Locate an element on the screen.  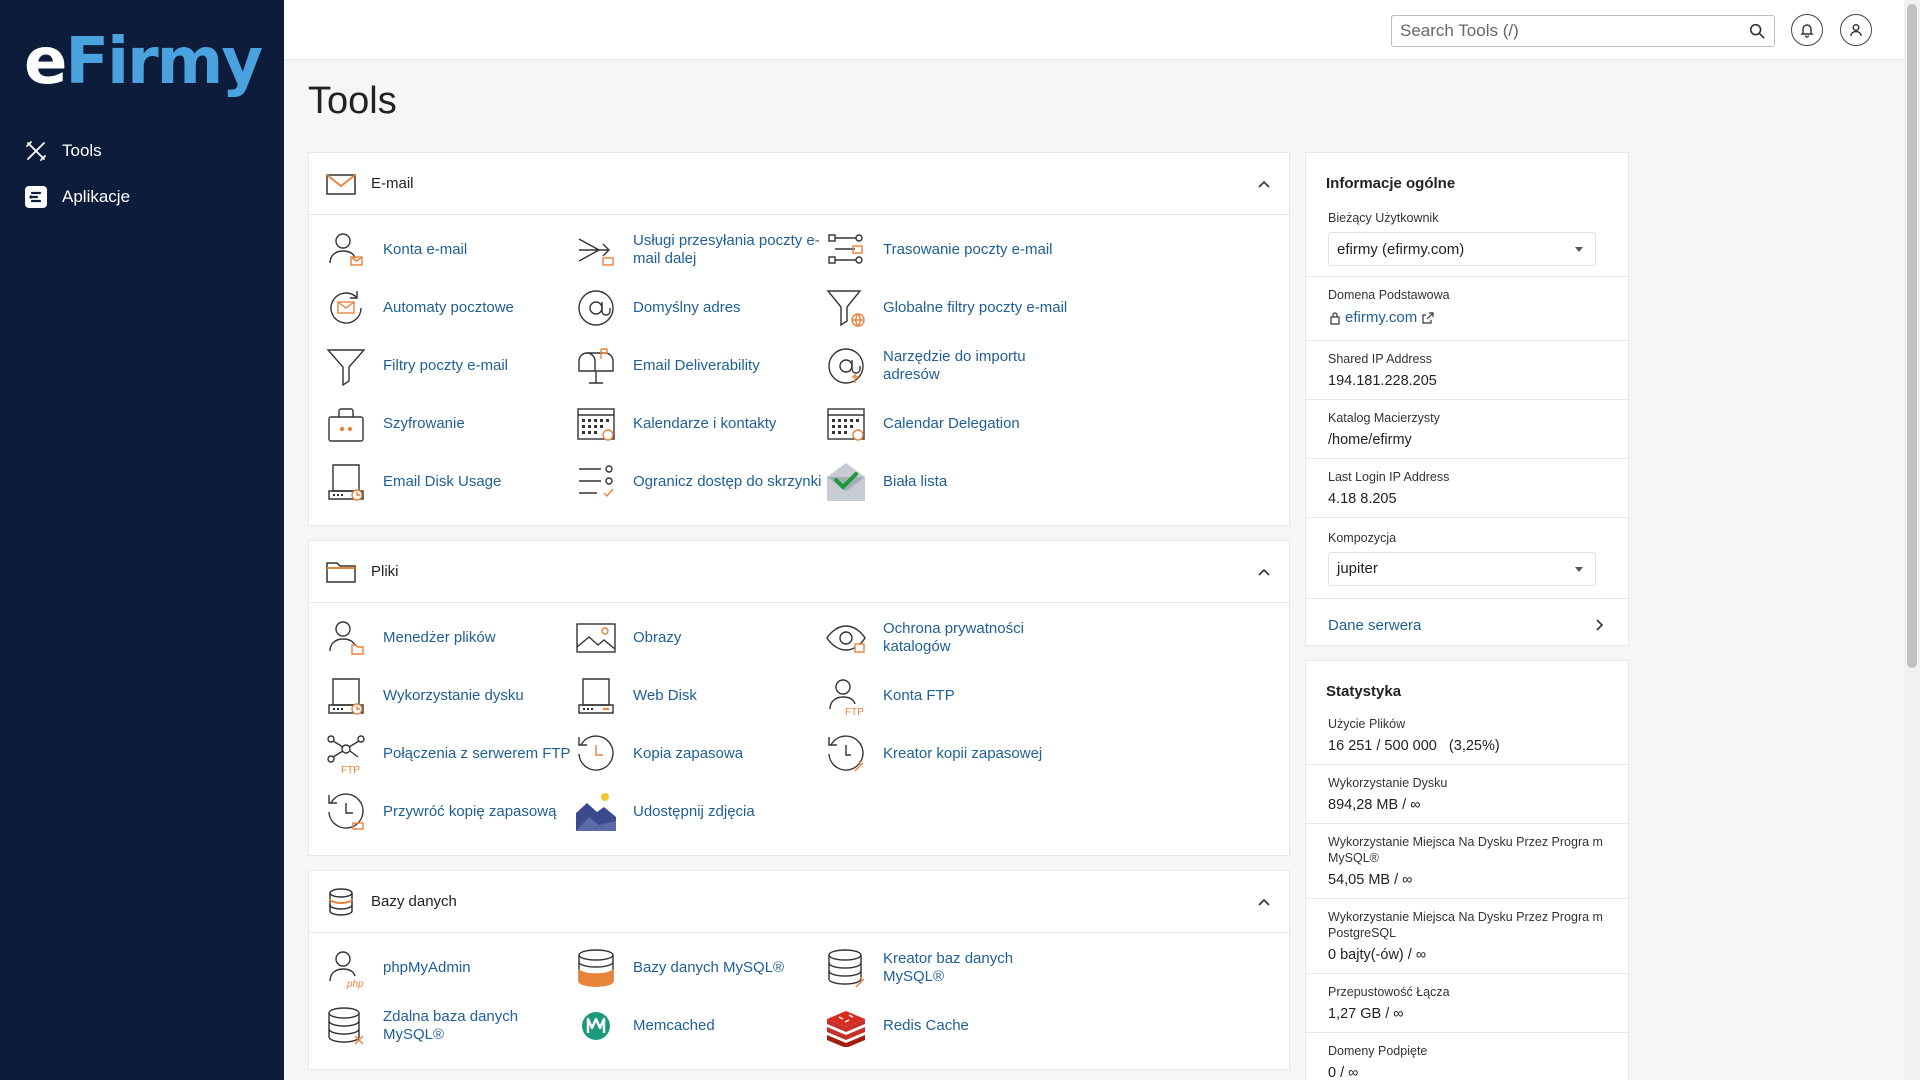
tool-remote-mysql: Zdalna baza danych MySQL® is located at coordinates (450, 1026).